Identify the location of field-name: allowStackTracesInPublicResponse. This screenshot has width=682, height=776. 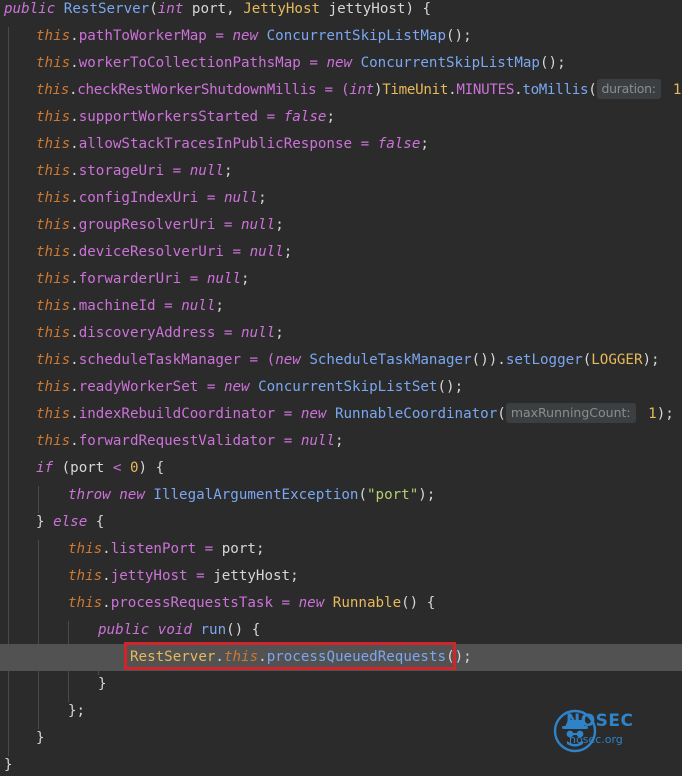
(215, 144).